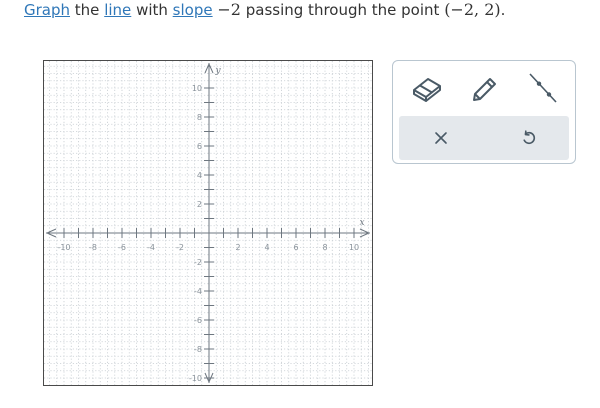 Image resolution: width=600 pixels, height=408 pixels. What do you see at coordinates (199, 204) in the screenshot?
I see `y-tick-label: 2` at bounding box center [199, 204].